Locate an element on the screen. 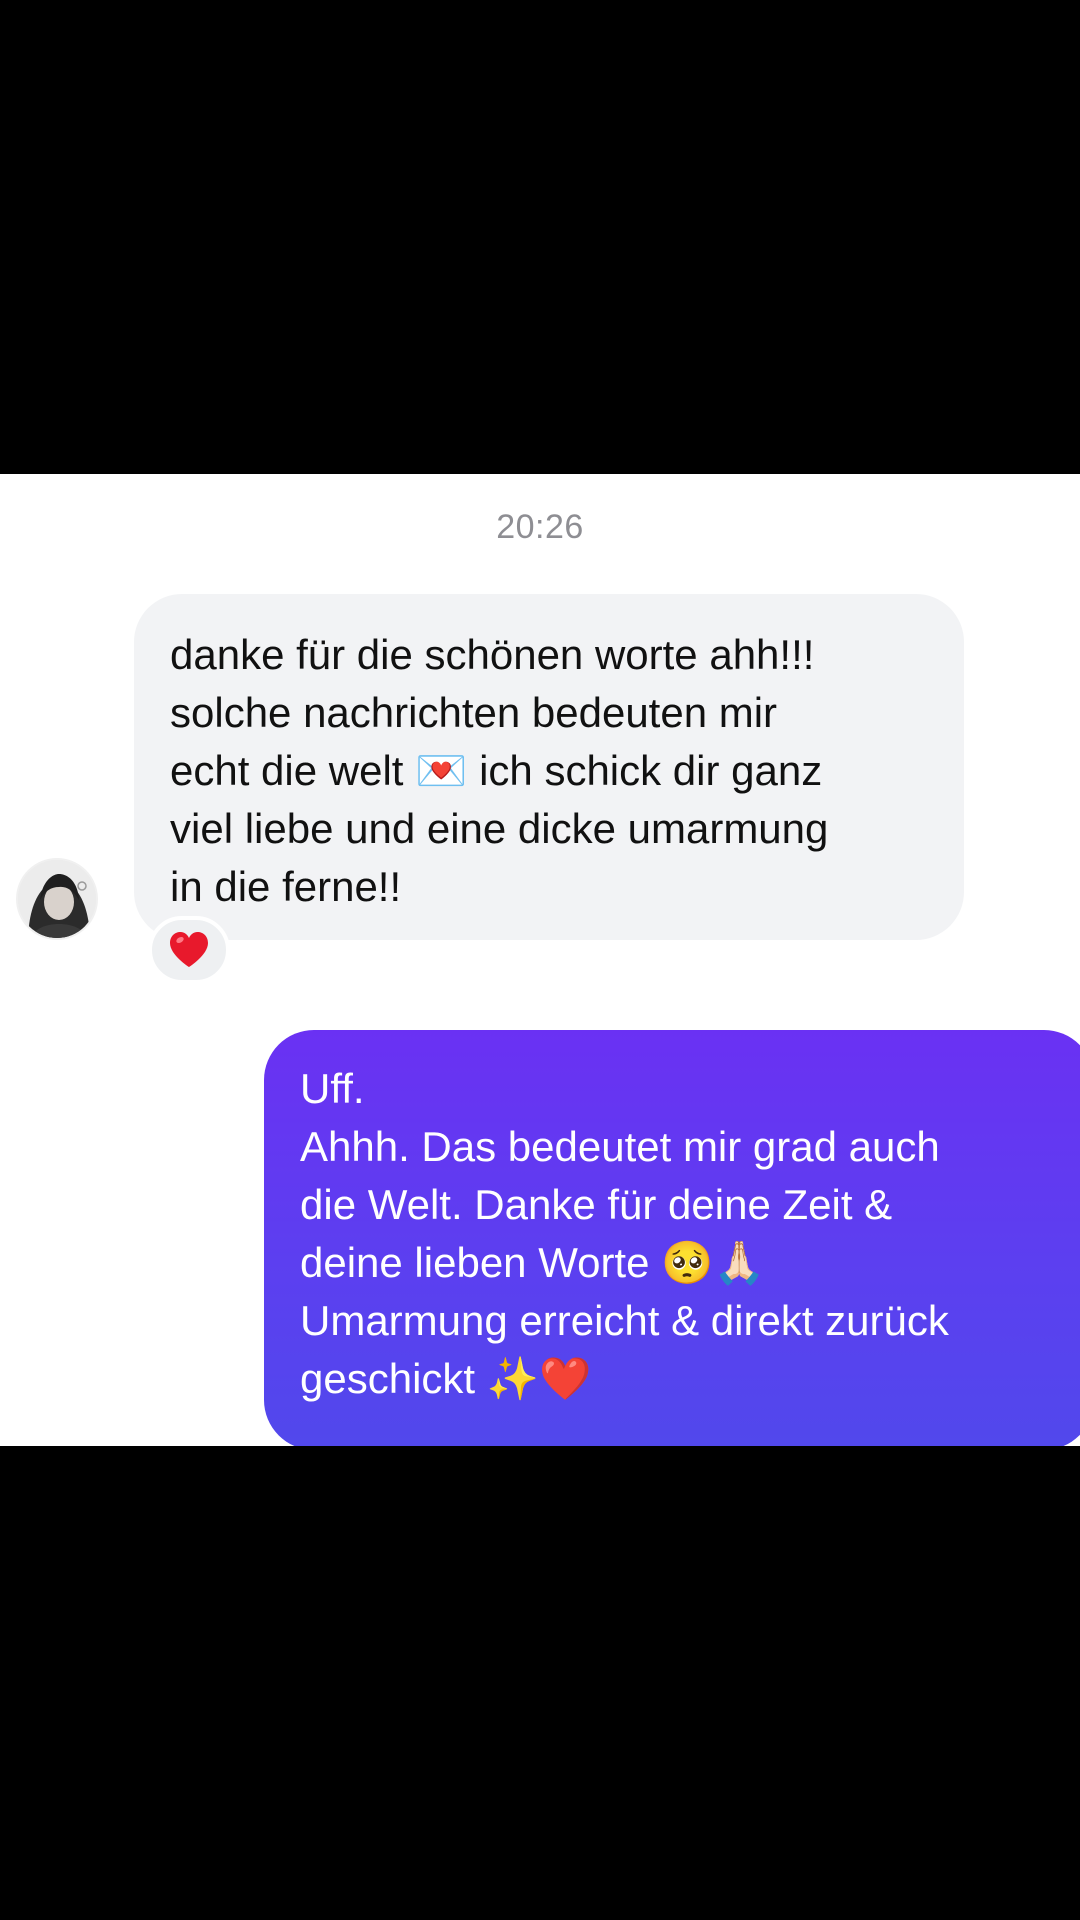 The width and height of the screenshot is (1080, 1920). sender-avatar is located at coordinates (57, 899).